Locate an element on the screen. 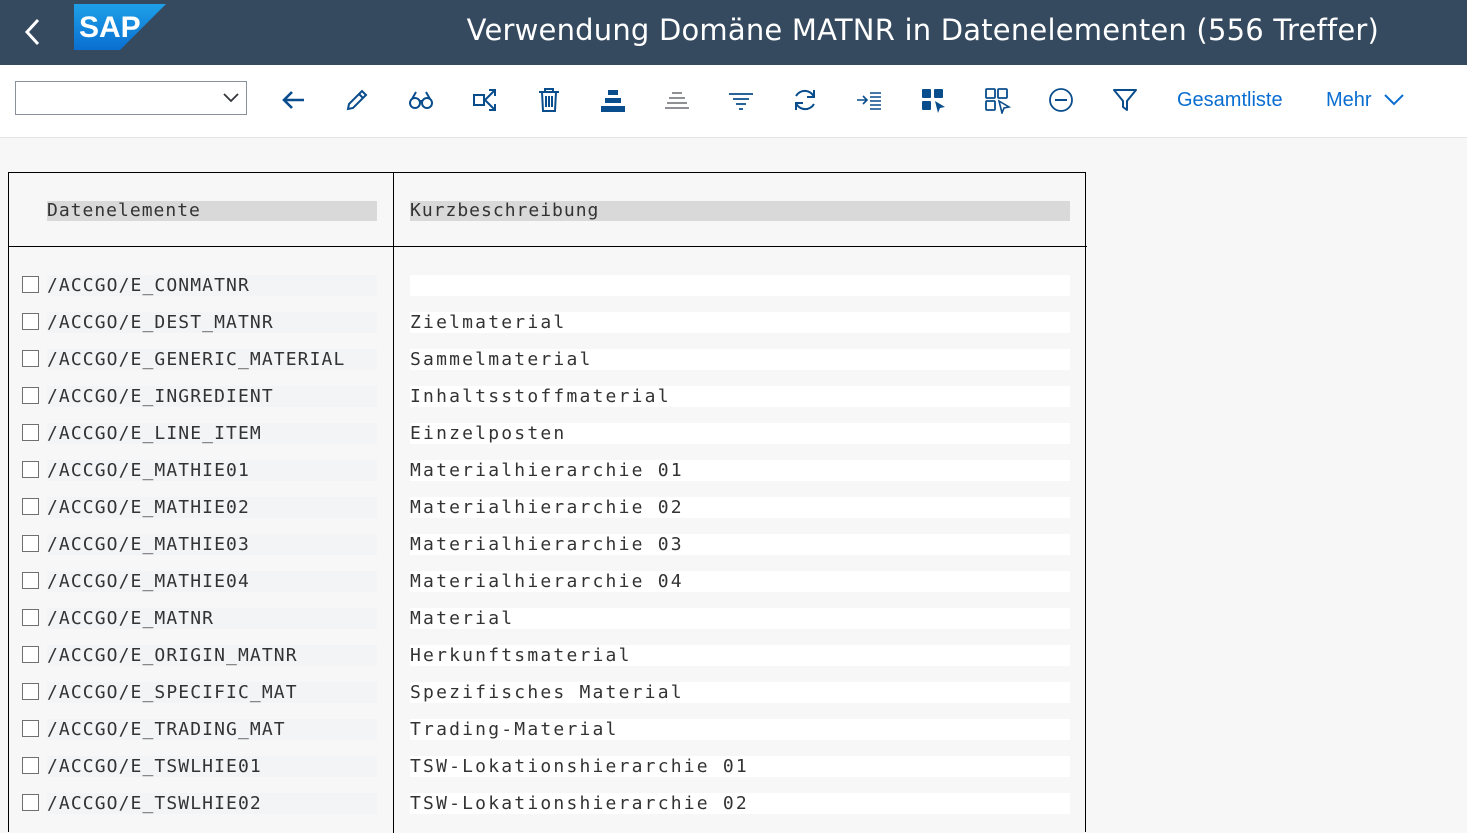  table-row: /ACCGO/E_TRADING_MAT Trading-Material is located at coordinates (548, 728).